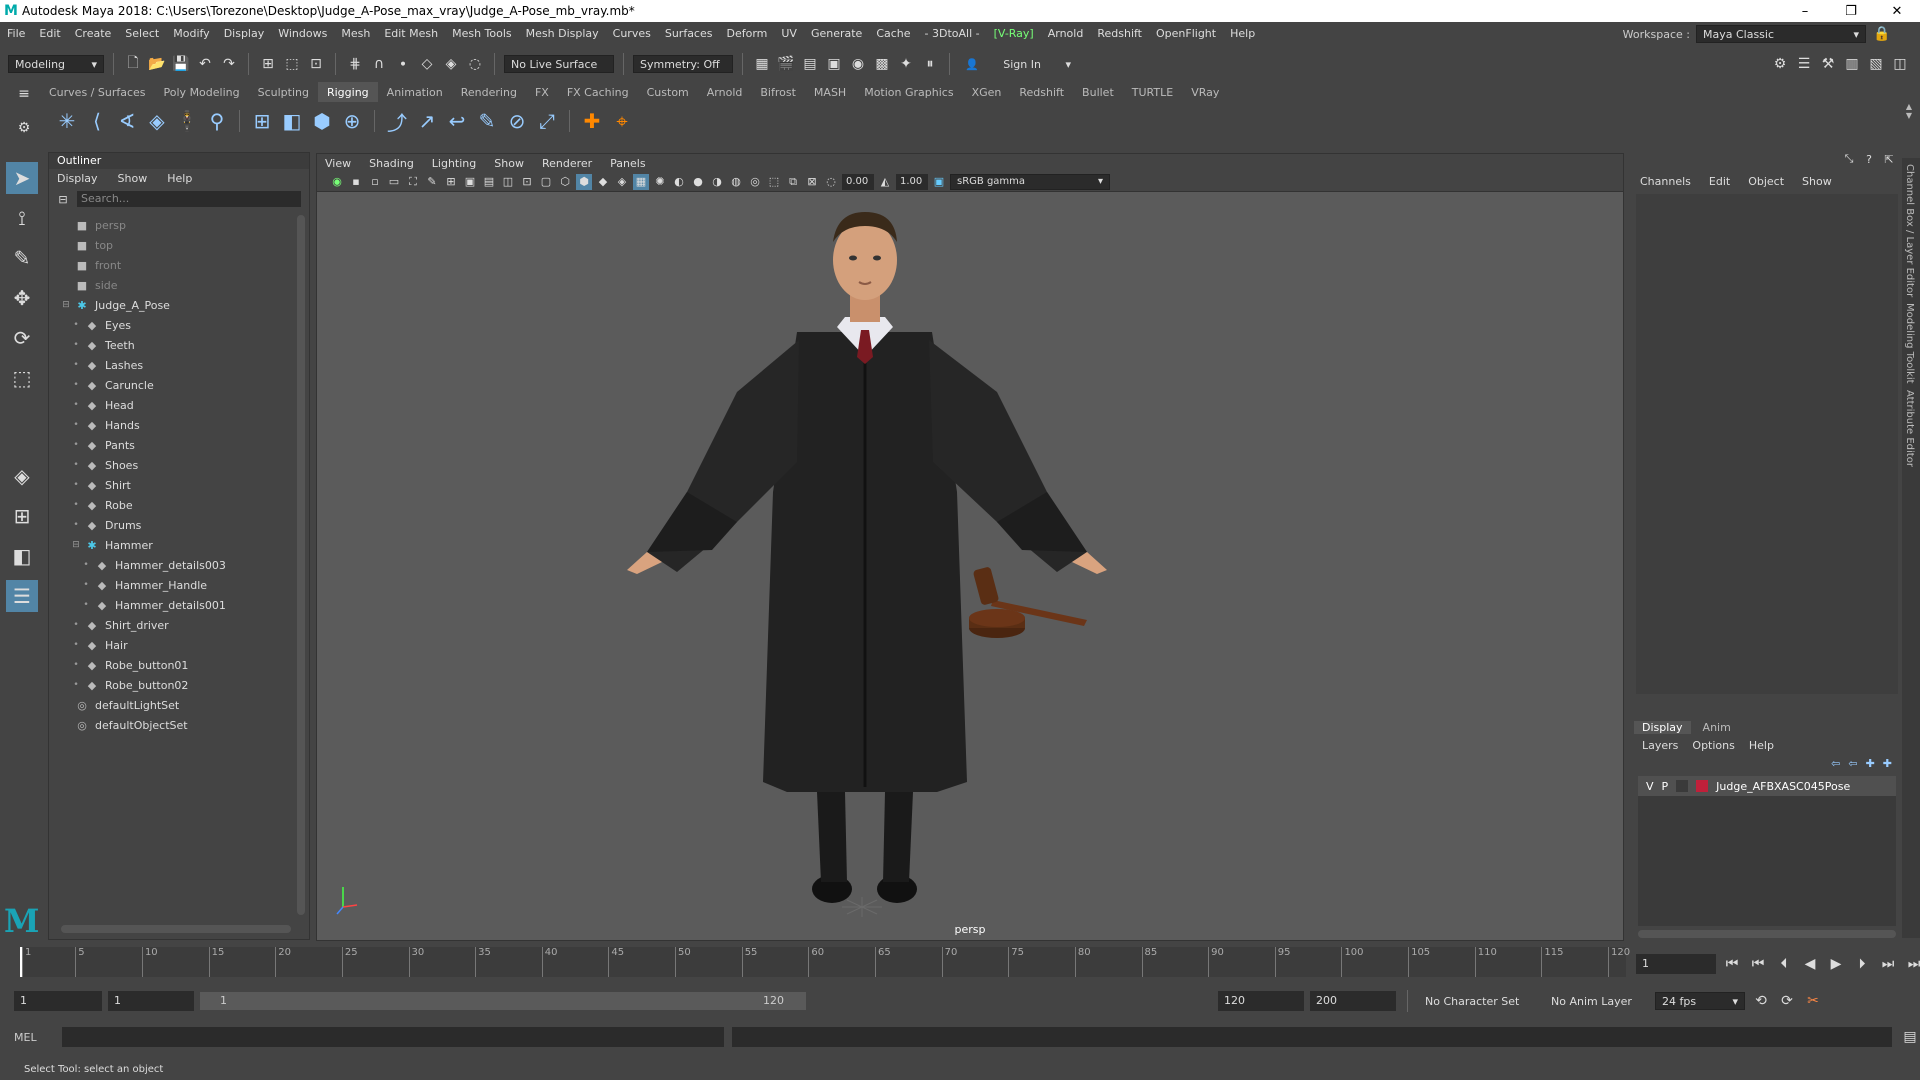 This screenshot has width=1920, height=1080. I want to click on skeleton-icon: ⚲, so click(217, 121).